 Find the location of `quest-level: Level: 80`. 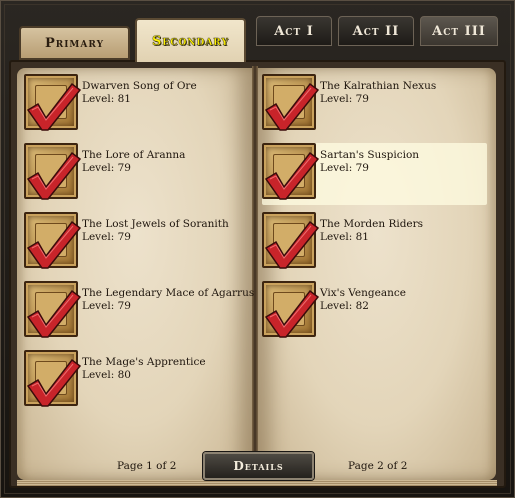

quest-level: Level: 80 is located at coordinates (106, 374).